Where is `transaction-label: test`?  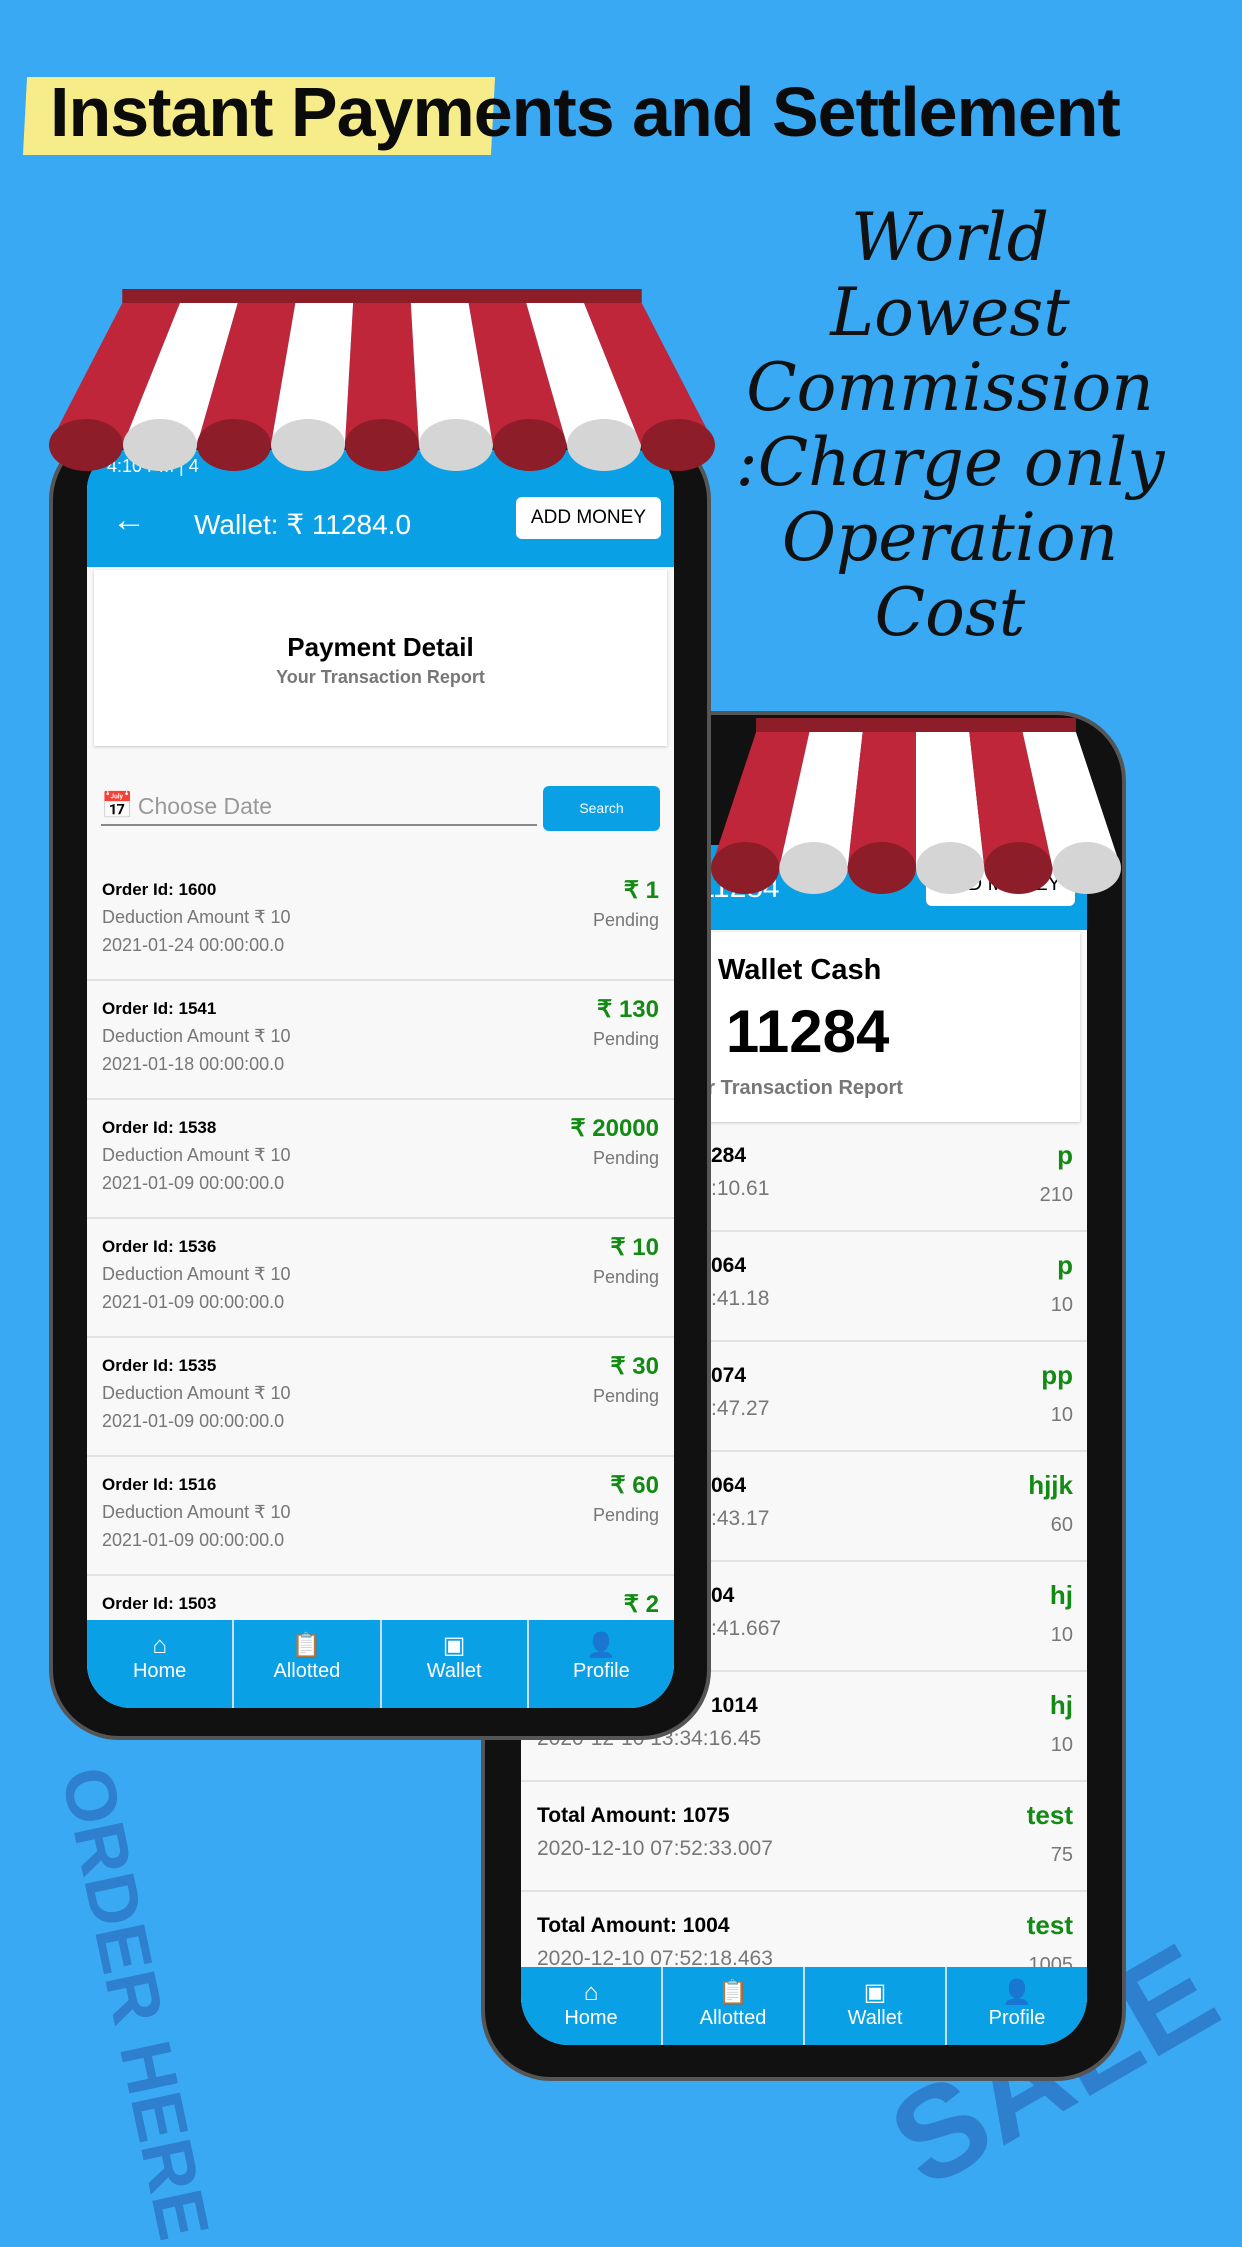
transaction-label: test is located at coordinates (1049, 1925).